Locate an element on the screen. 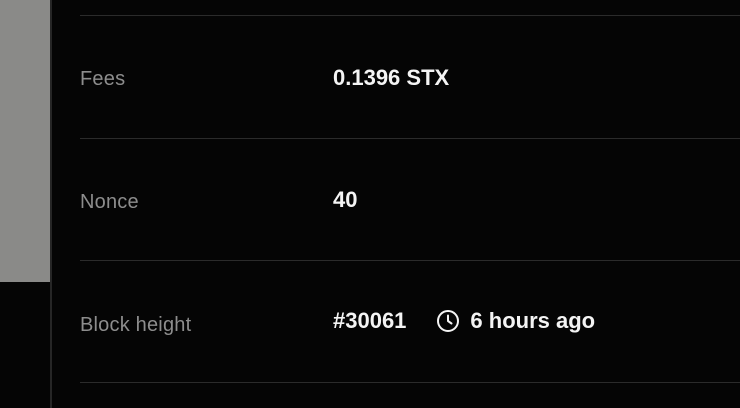  block-time-text: 6 hours ago is located at coordinates (533, 320).